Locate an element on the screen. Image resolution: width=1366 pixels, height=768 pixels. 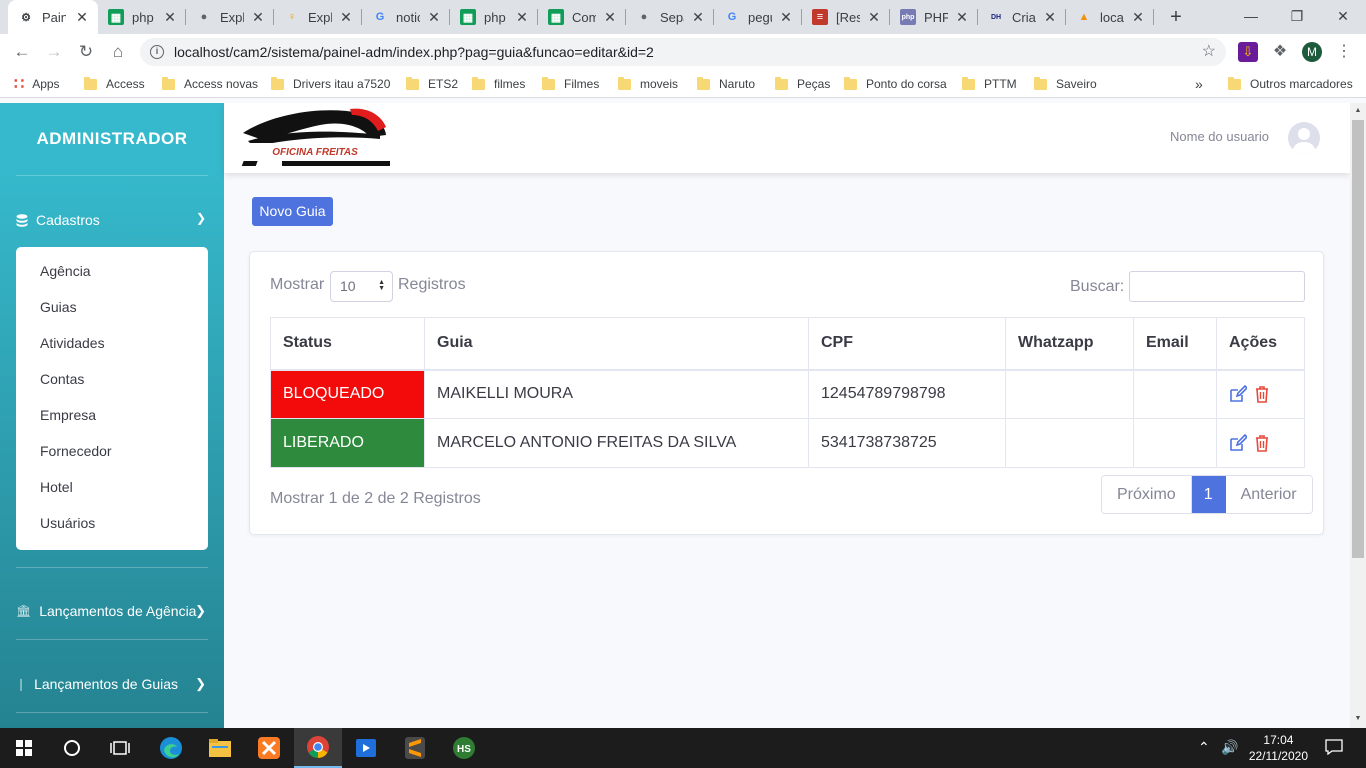
maximize-button: ❐ is located at coordinates (1297, 16).